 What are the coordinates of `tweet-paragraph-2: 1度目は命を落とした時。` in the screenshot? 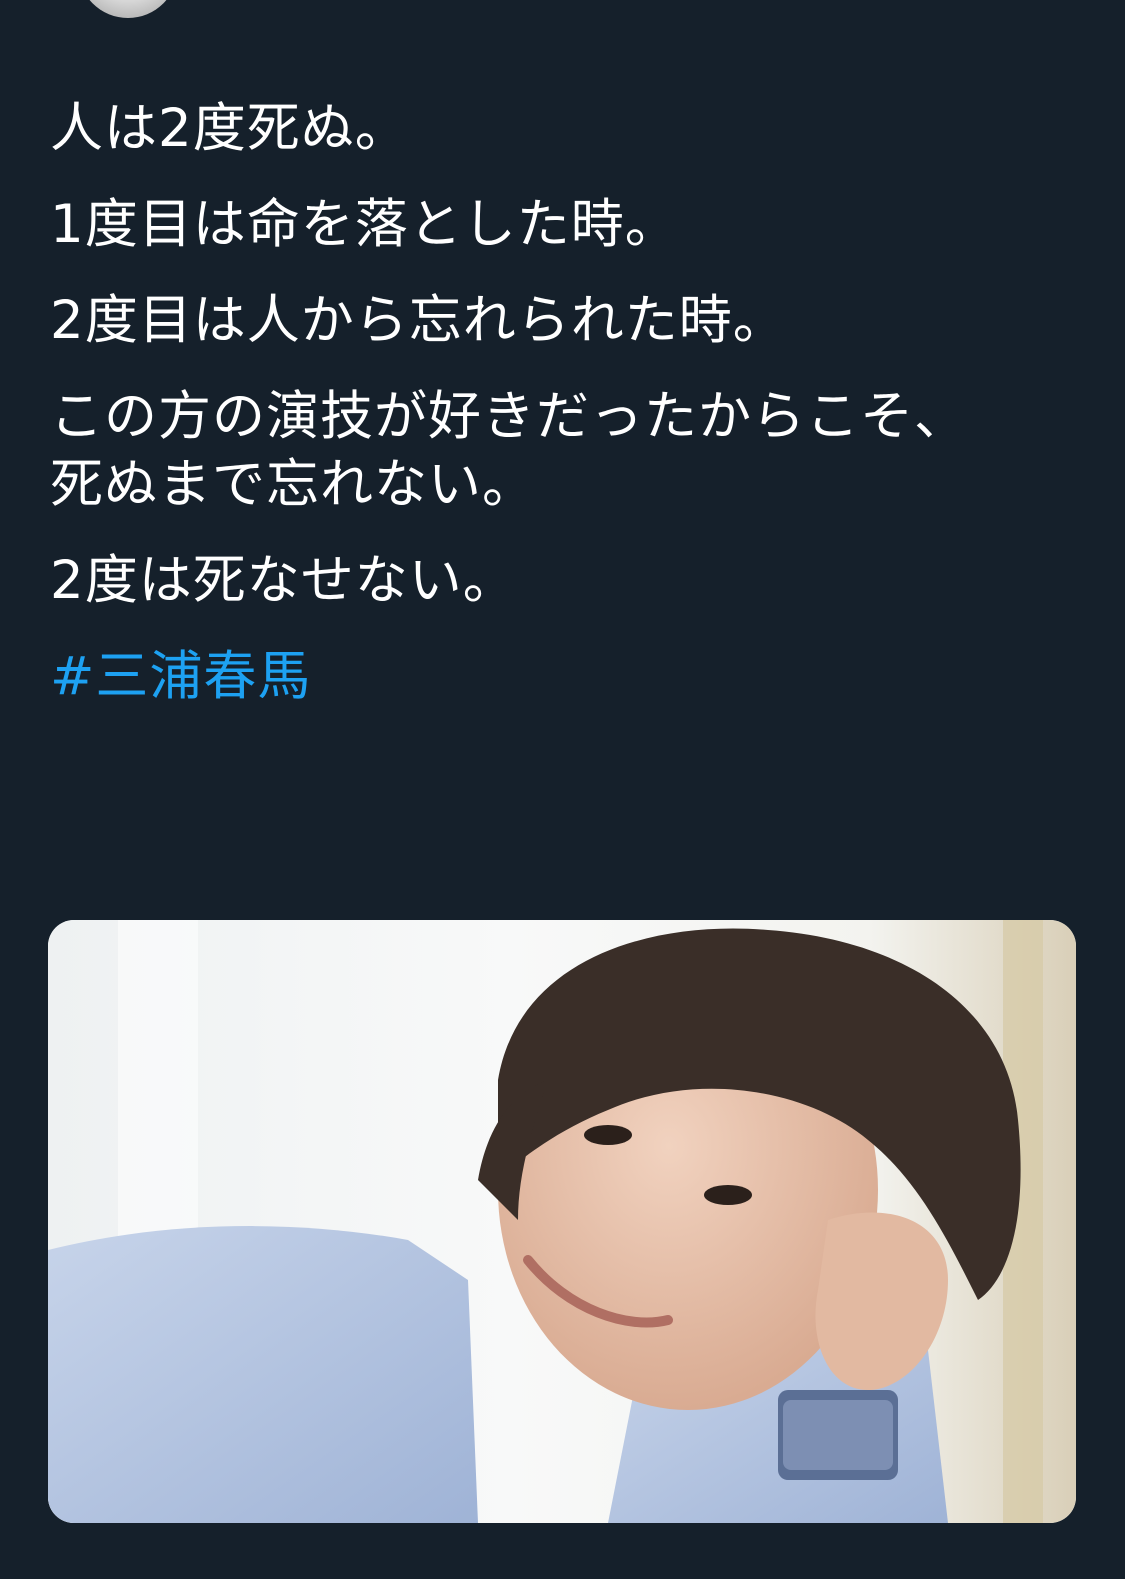 It's located at (364, 224).